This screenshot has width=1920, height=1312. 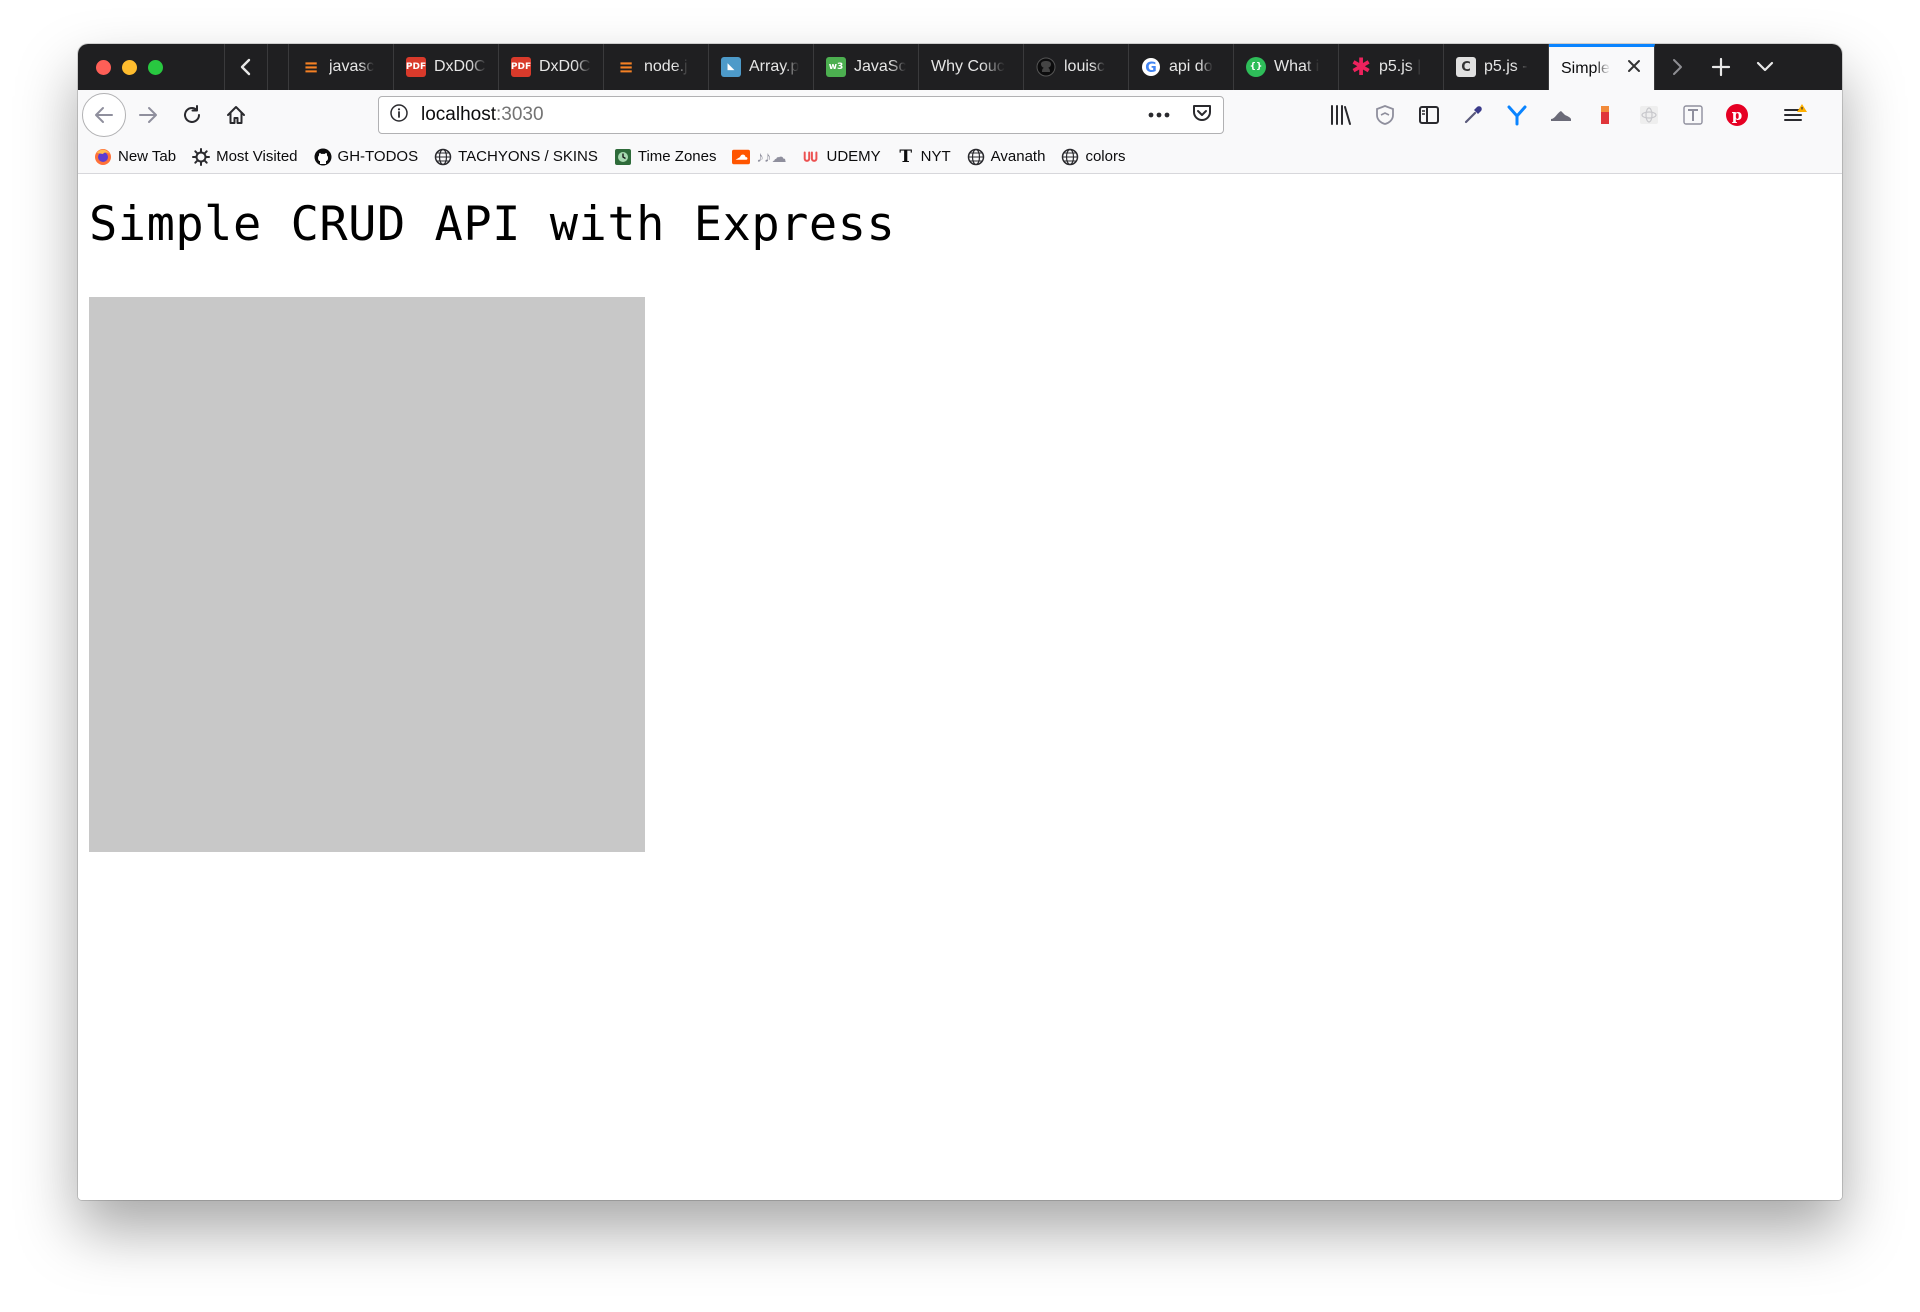 What do you see at coordinates (1191, 66) in the screenshot?
I see `tab-label: api do` at bounding box center [1191, 66].